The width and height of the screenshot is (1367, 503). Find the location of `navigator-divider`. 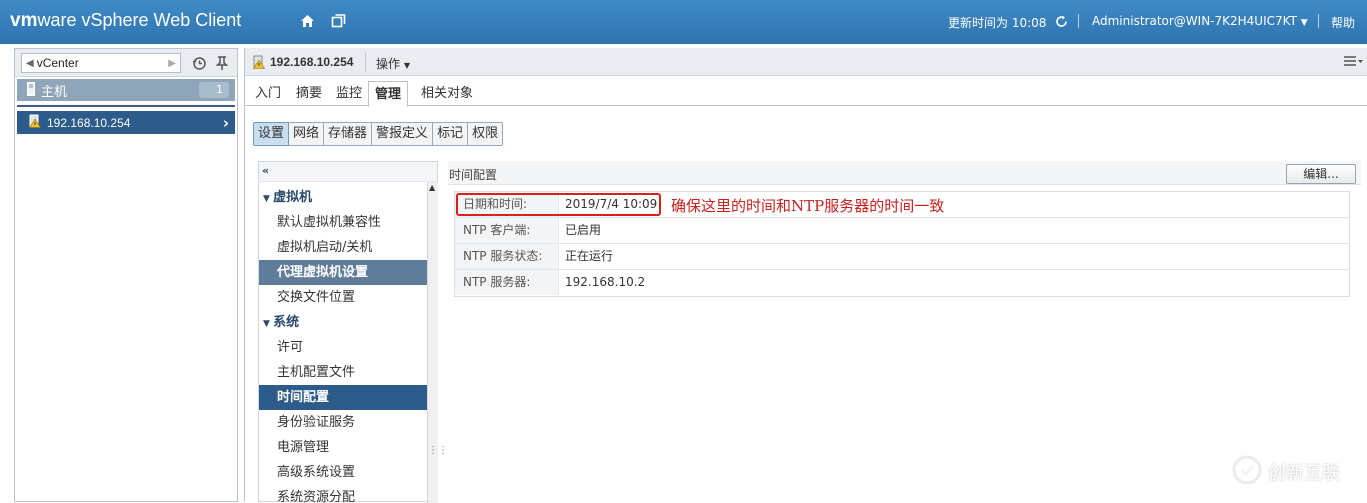

navigator-divider is located at coordinates (126, 106).